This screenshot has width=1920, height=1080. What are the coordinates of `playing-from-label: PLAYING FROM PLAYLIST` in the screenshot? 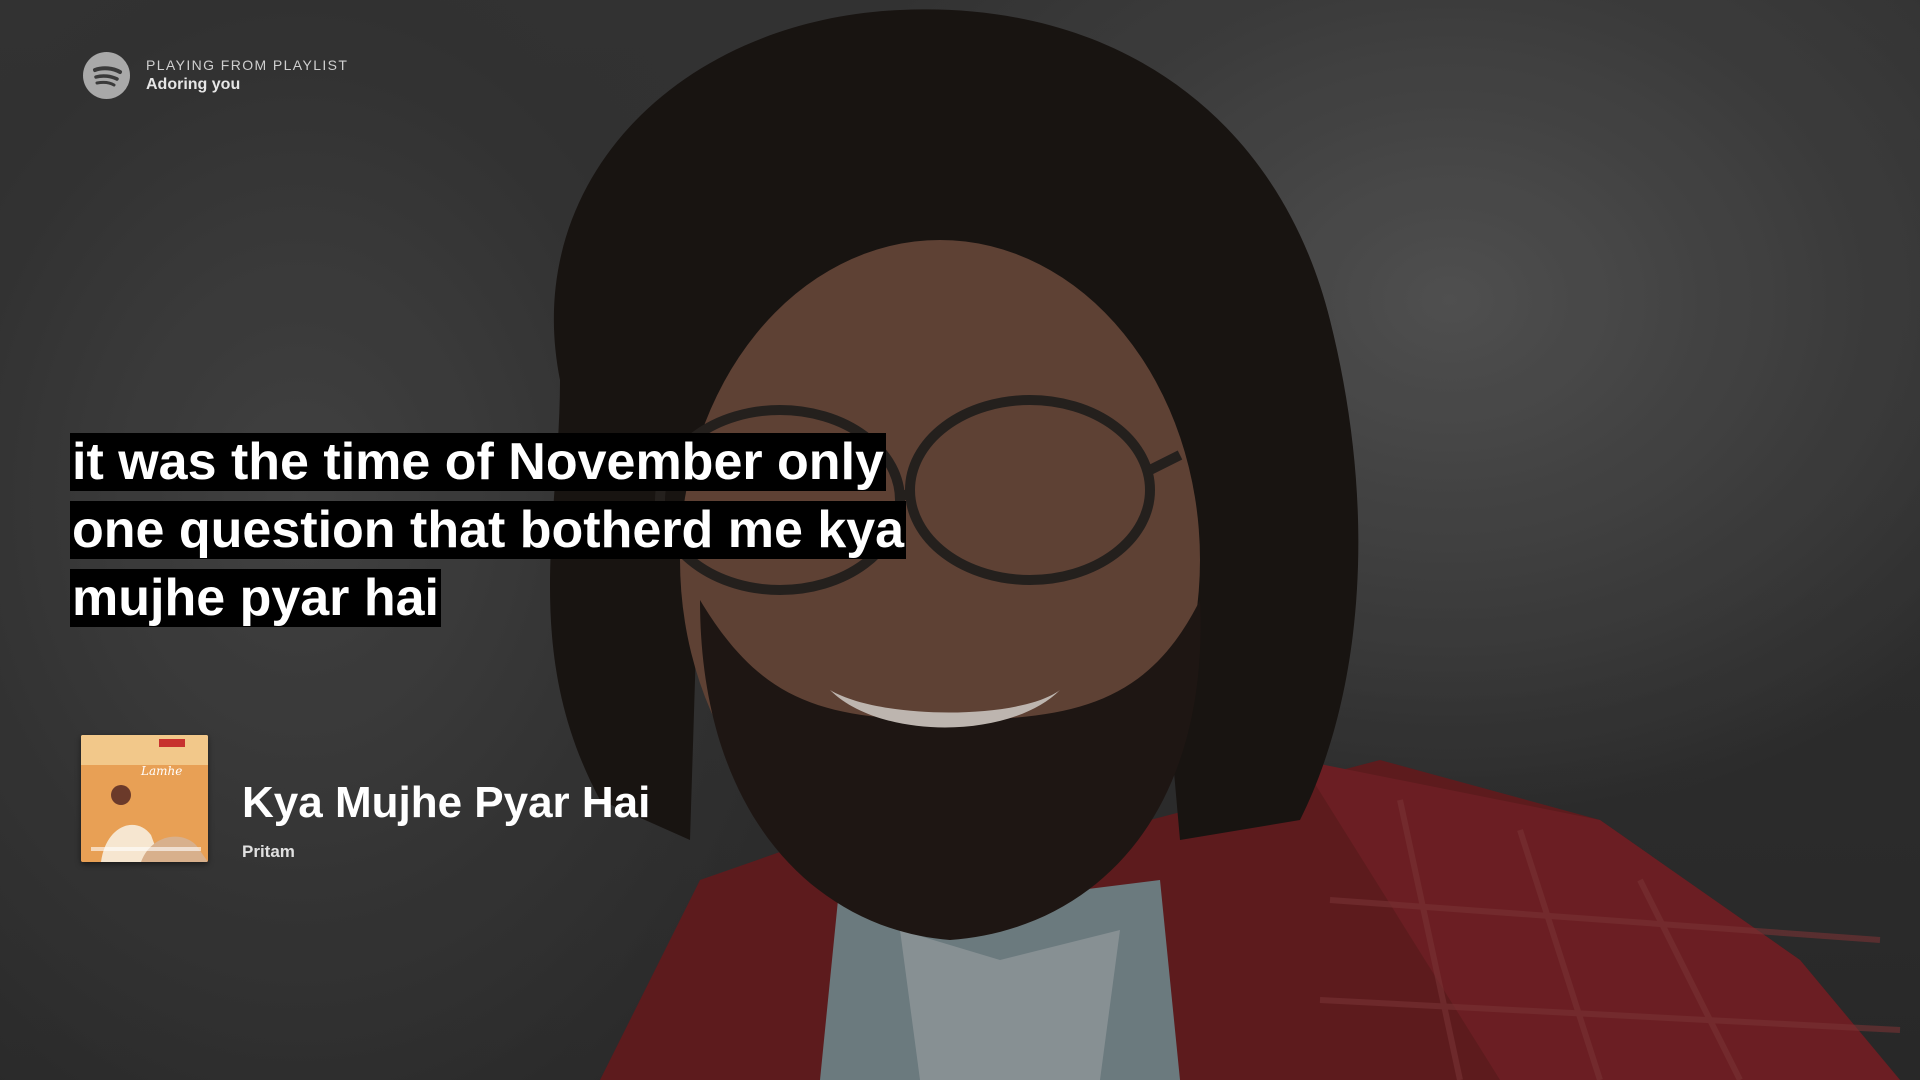 It's located at (247, 65).